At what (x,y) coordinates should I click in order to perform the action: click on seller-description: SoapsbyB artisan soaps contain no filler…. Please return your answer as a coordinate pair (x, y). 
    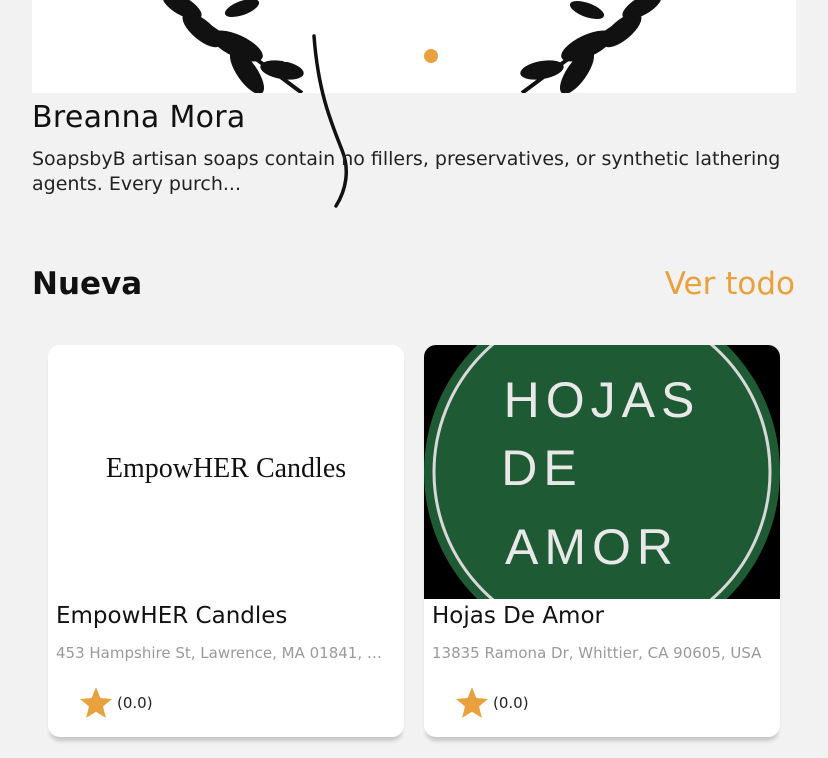
    Looking at the image, I should click on (406, 171).